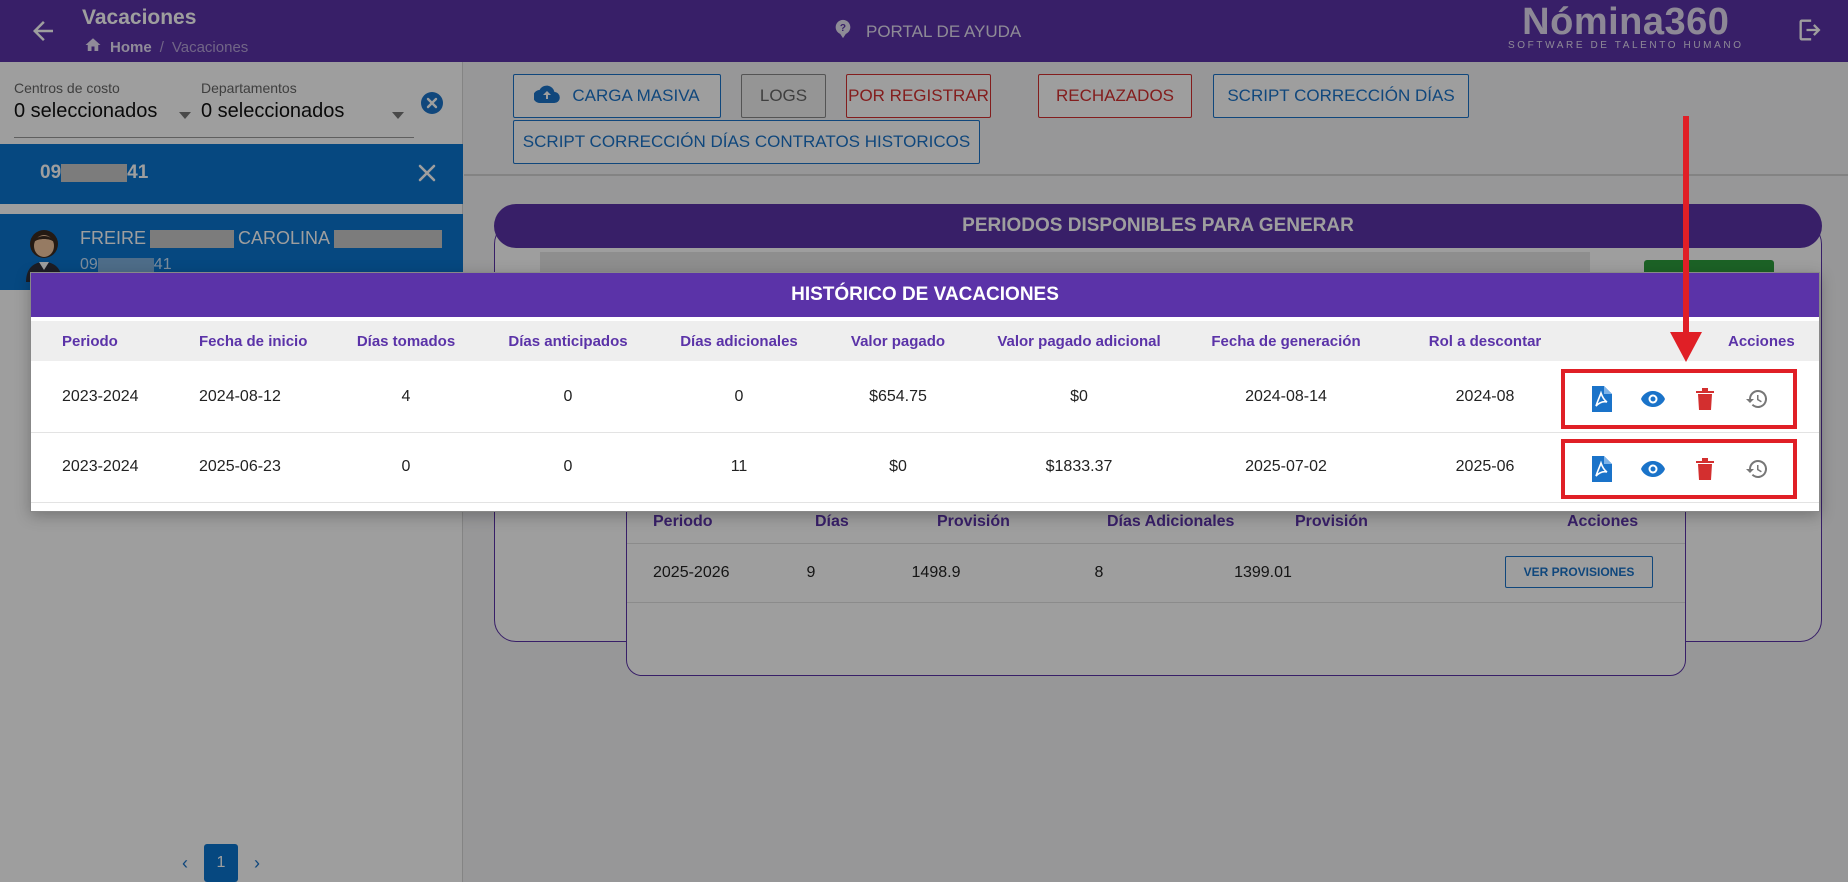 Image resolution: width=1848 pixels, height=882 pixels. I want to click on cell-fecha-inicio: 2025-06-23, so click(240, 466).